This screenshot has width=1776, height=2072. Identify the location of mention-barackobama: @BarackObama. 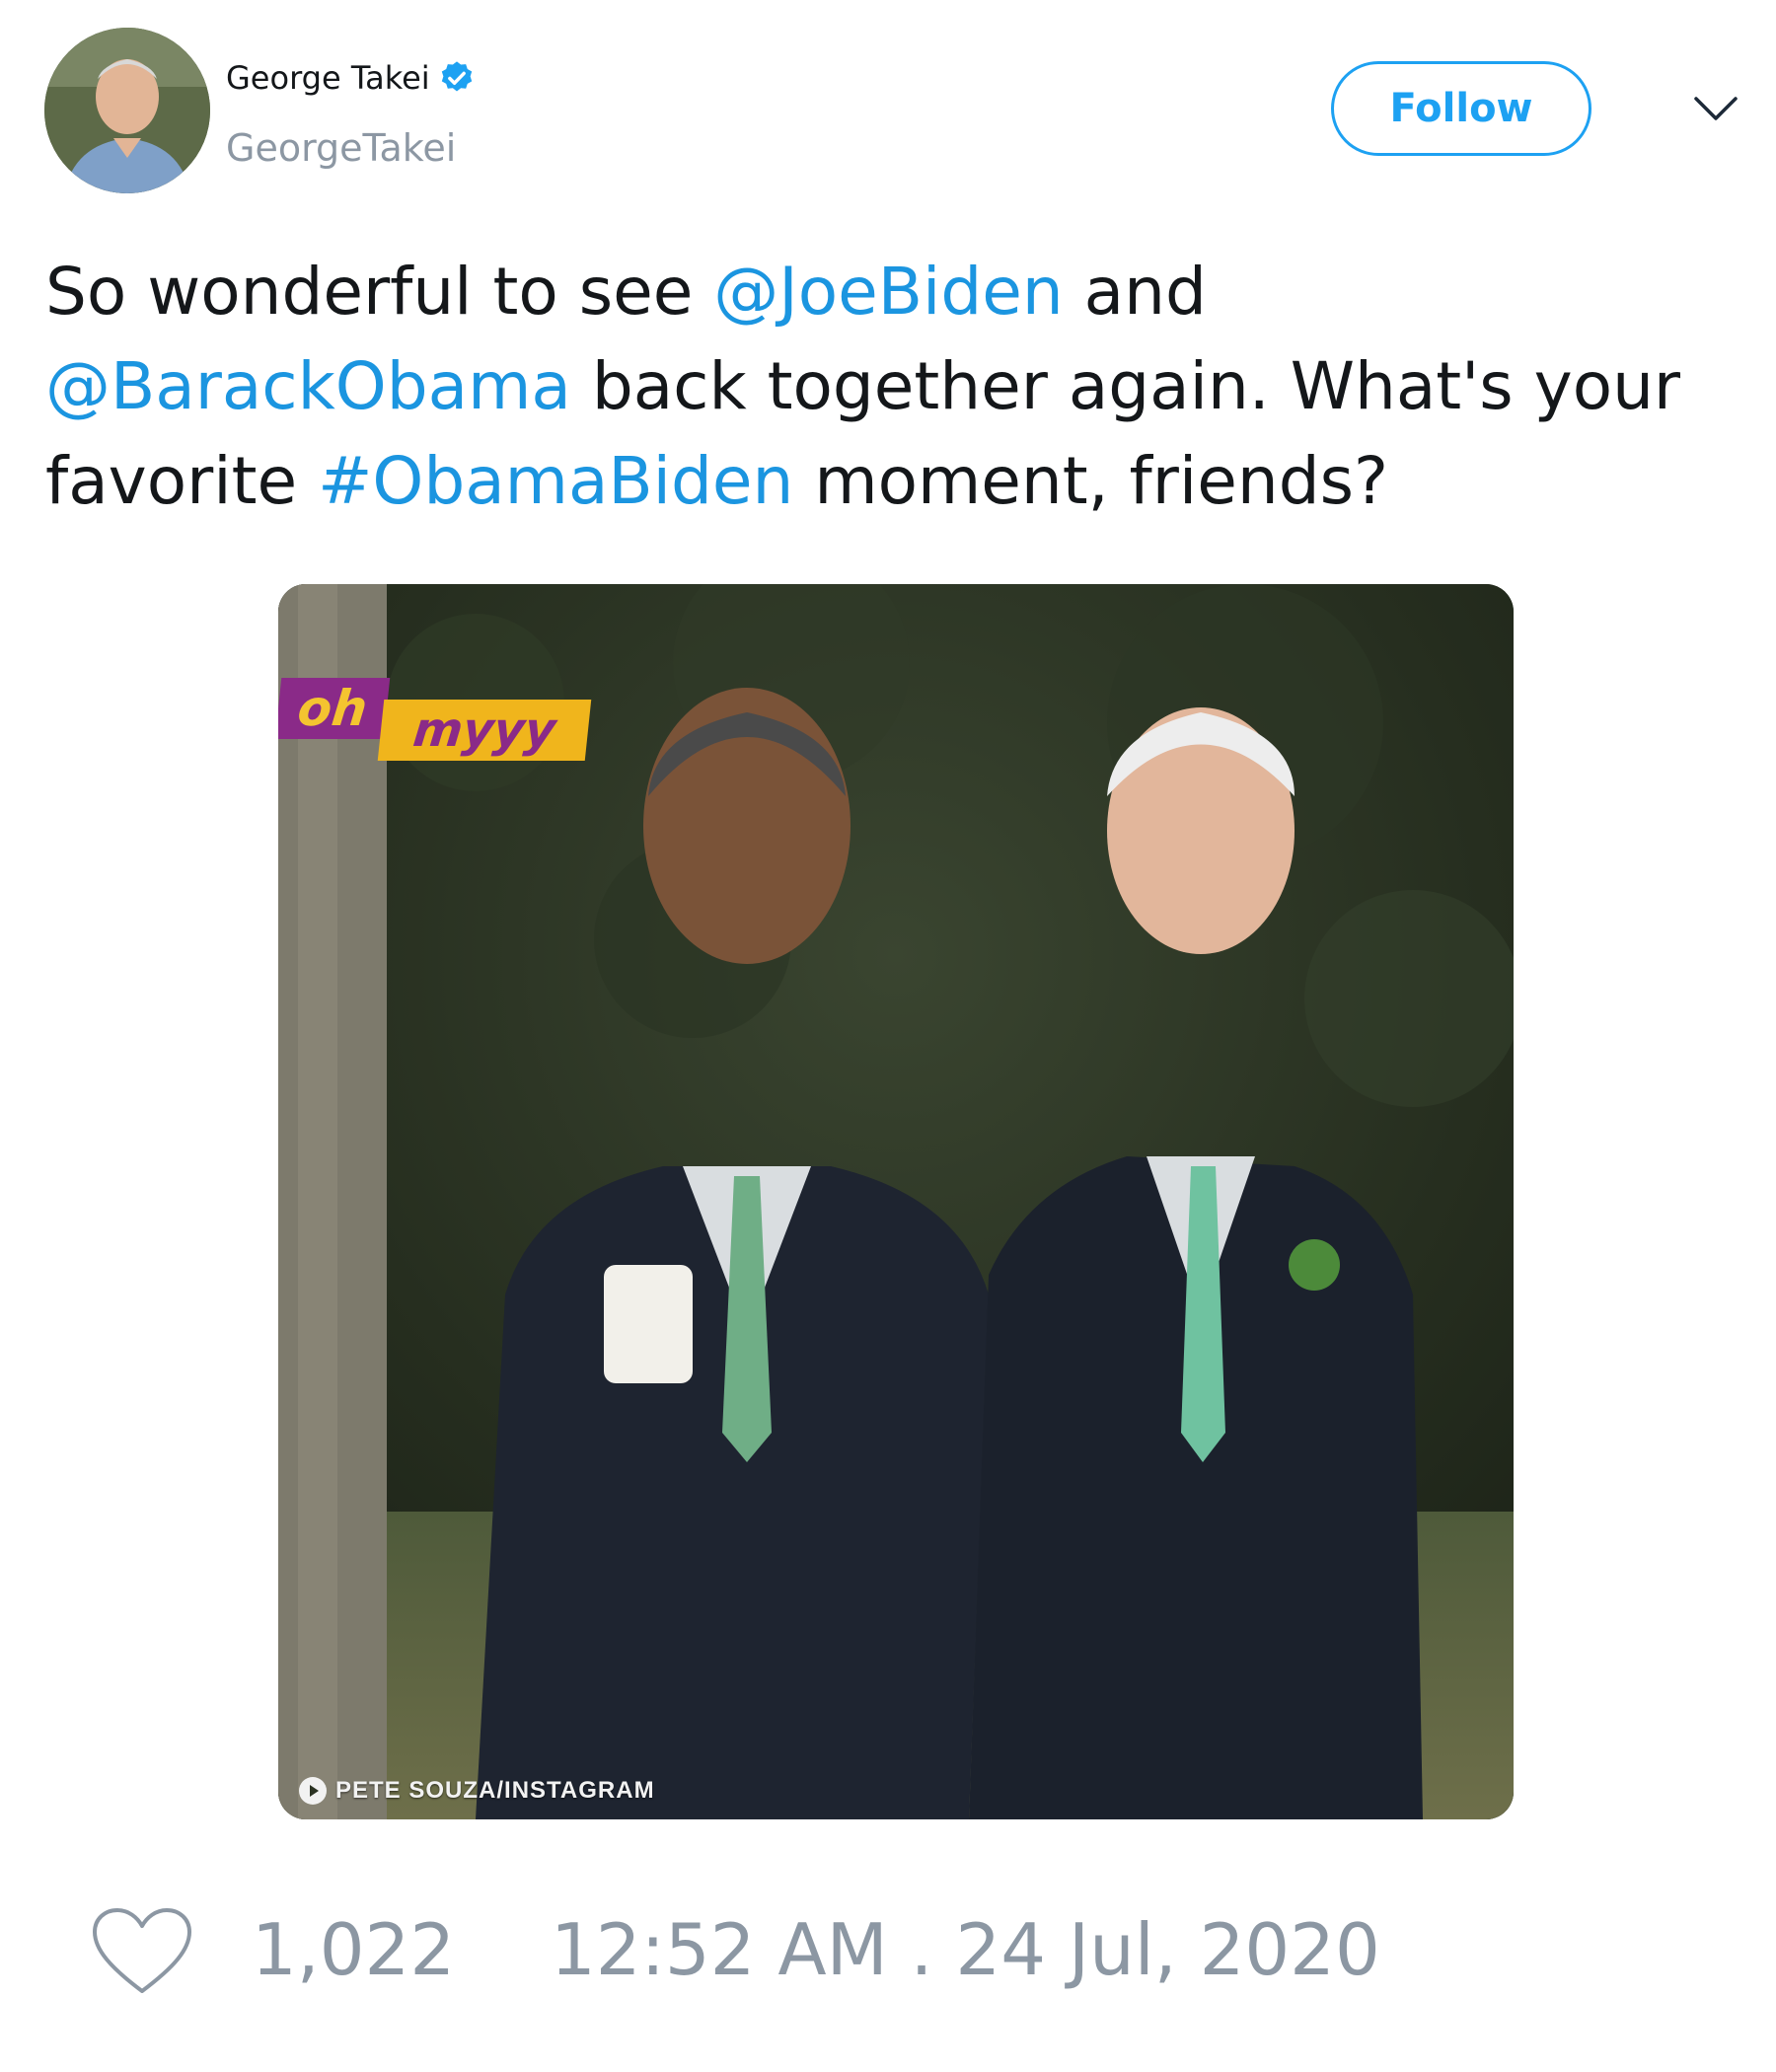
(308, 386).